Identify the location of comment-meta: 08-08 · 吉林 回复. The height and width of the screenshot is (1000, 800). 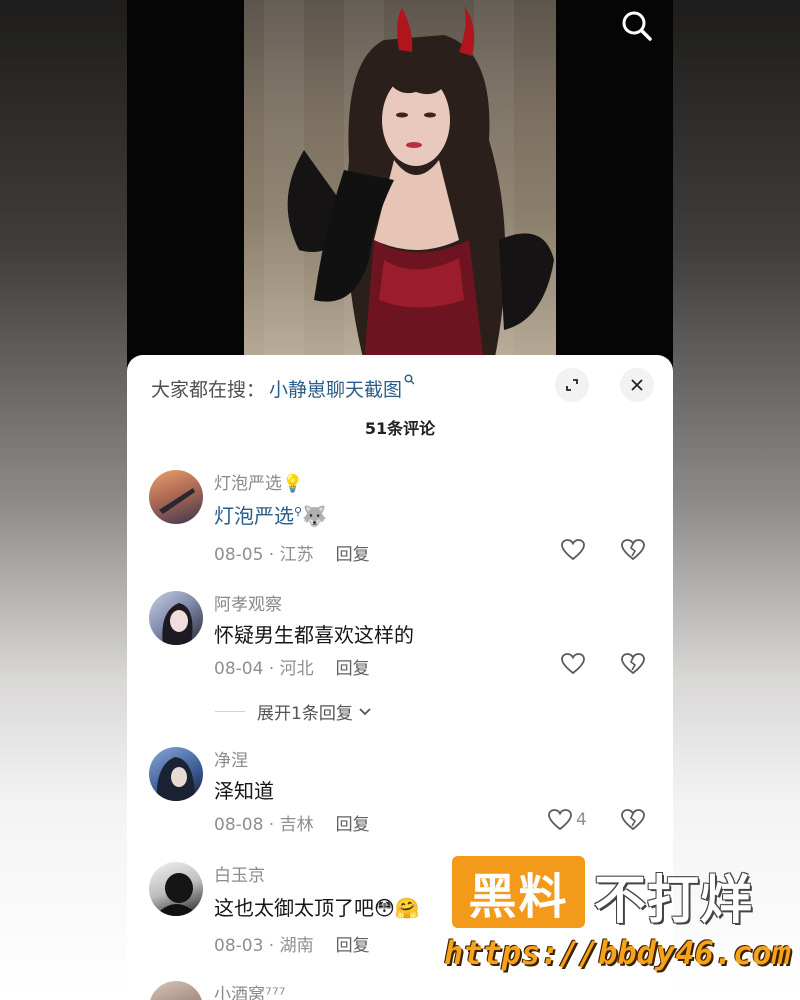
(292, 825).